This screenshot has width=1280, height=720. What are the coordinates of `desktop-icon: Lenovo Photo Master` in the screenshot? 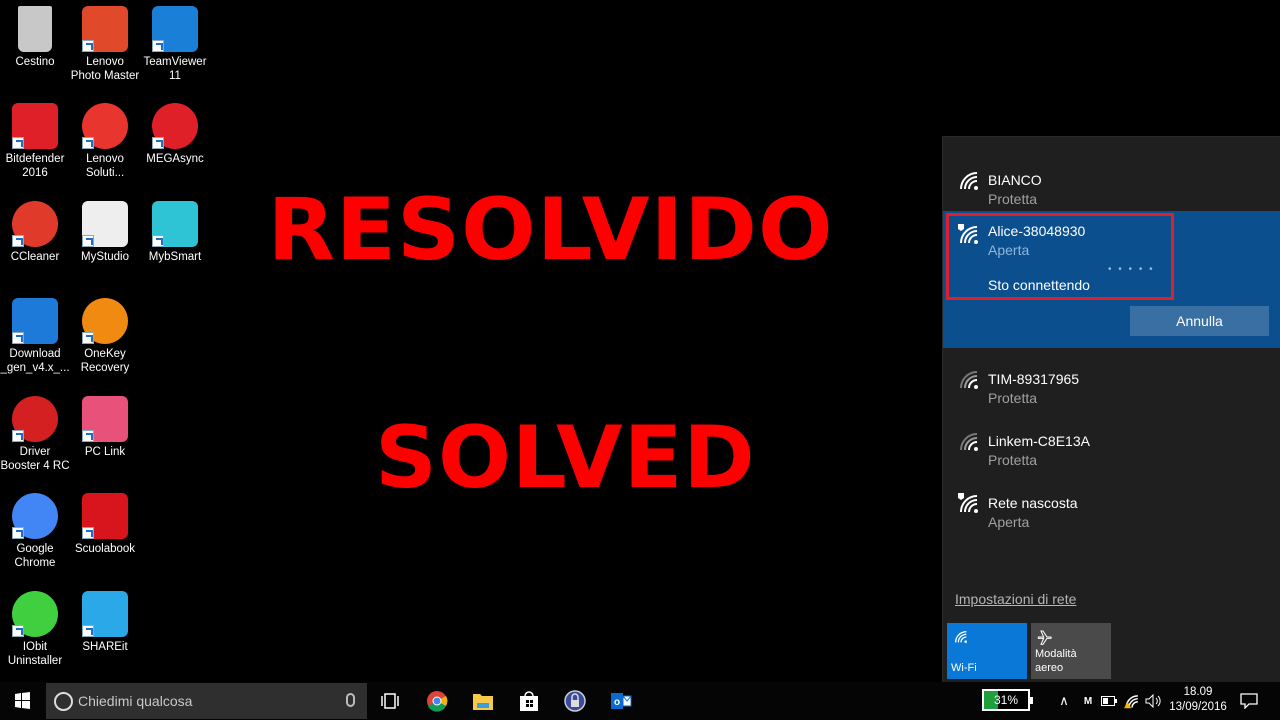 It's located at (105, 44).